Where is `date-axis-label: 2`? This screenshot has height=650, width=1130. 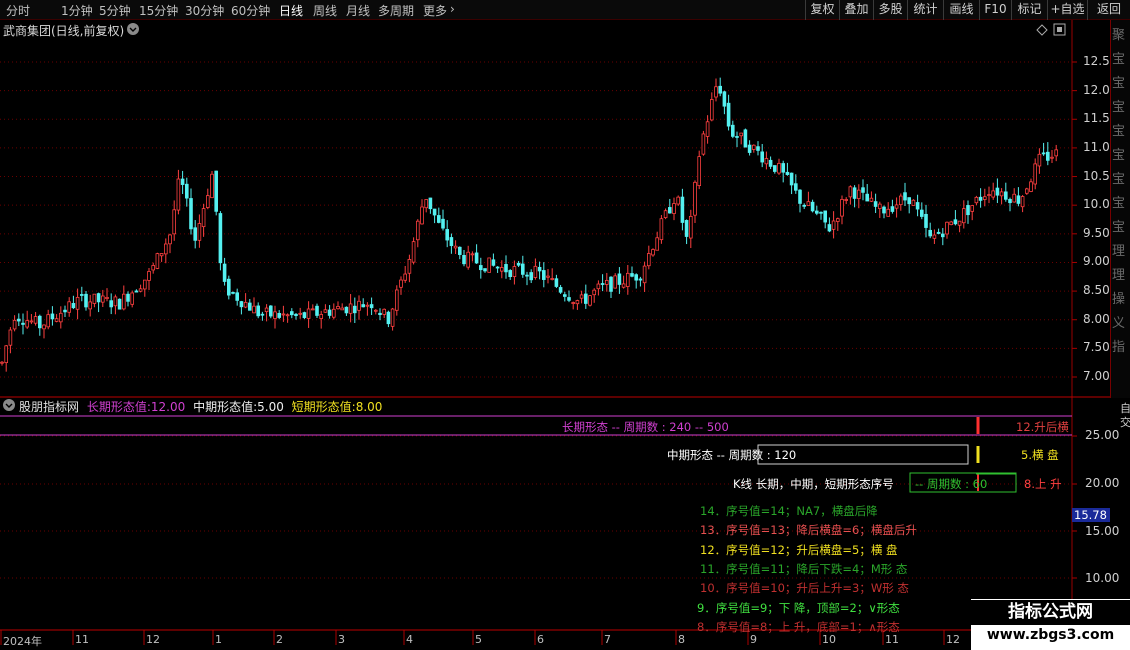 date-axis-label: 2 is located at coordinates (279, 639).